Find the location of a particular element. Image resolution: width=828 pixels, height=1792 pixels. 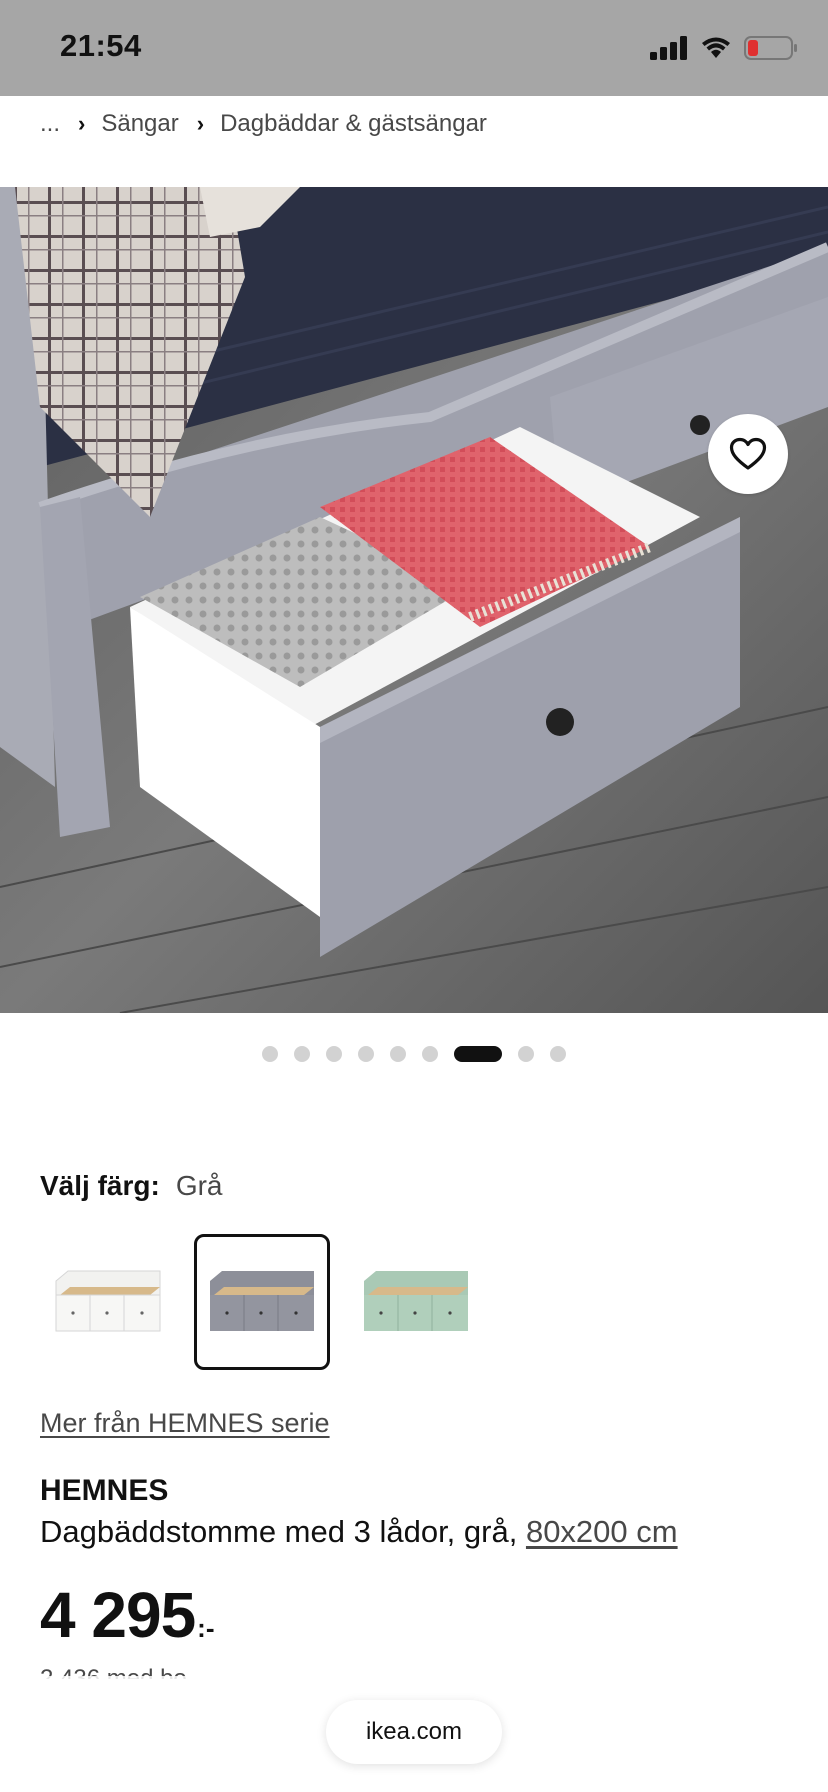

product-name: HEMNES is located at coordinates (104, 1490).